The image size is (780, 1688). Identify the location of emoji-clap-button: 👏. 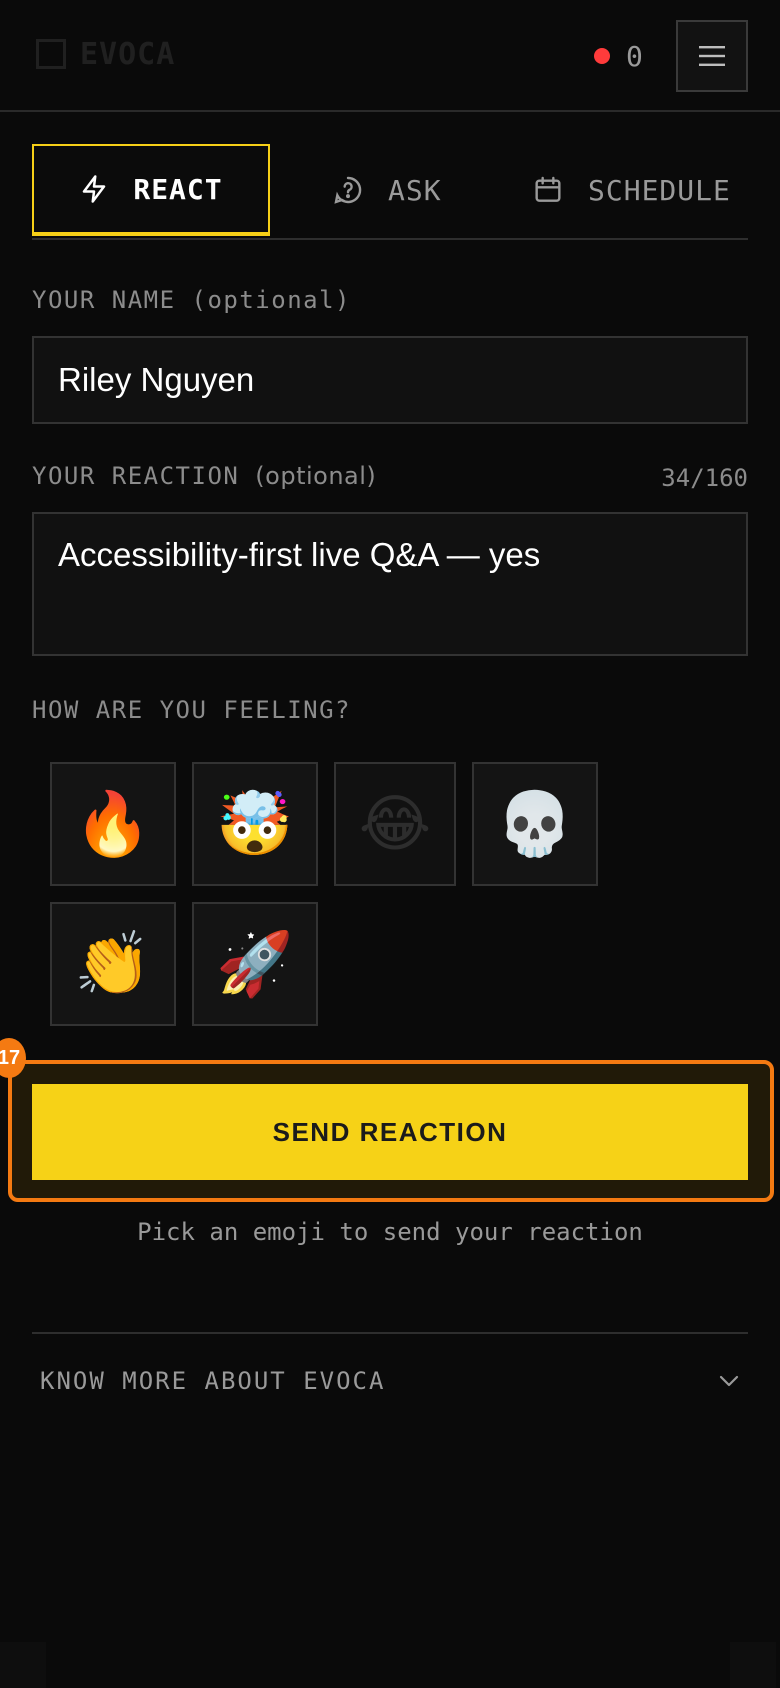
(113, 964).